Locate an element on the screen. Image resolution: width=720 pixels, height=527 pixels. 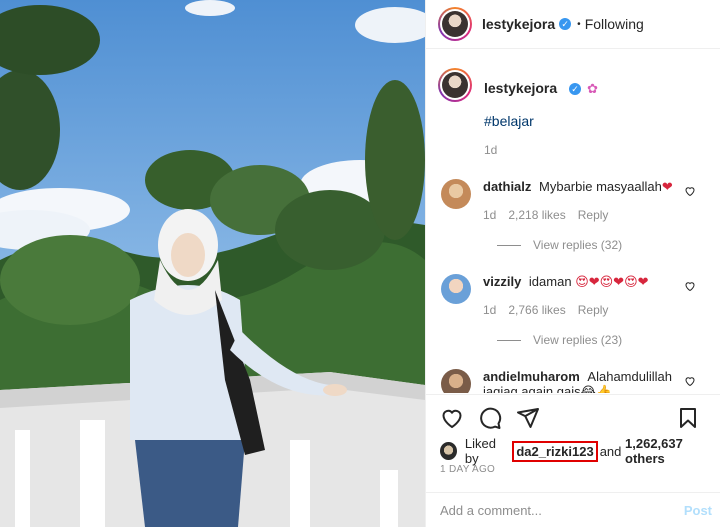
commenter-username: vizzily is located at coordinates (504, 281).